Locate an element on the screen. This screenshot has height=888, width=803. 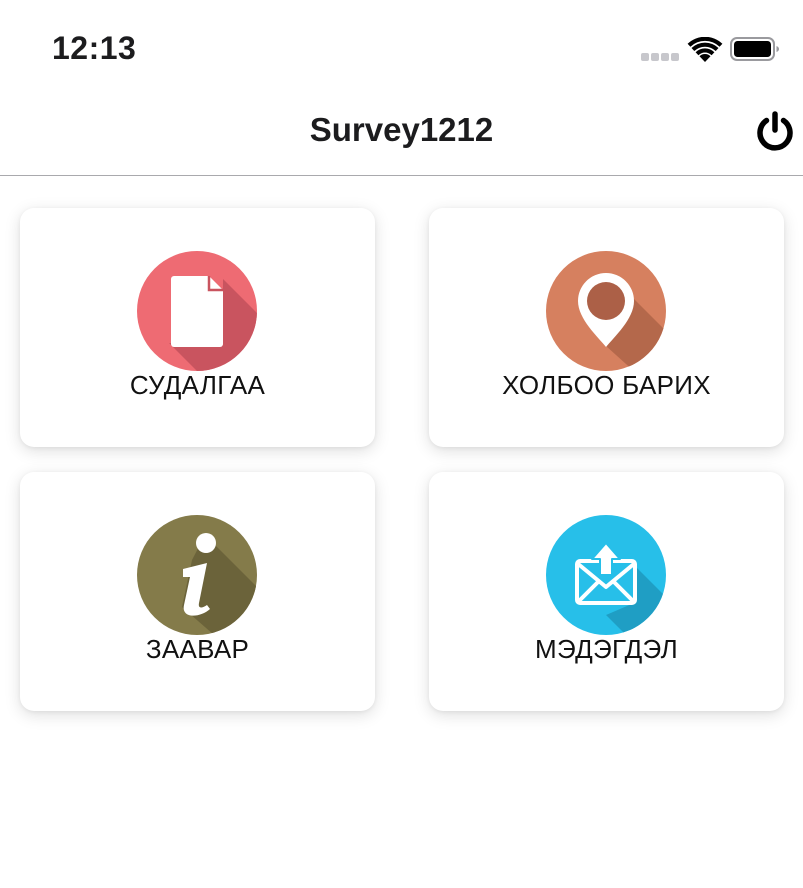
location-pin-icon is located at coordinates (606, 311).